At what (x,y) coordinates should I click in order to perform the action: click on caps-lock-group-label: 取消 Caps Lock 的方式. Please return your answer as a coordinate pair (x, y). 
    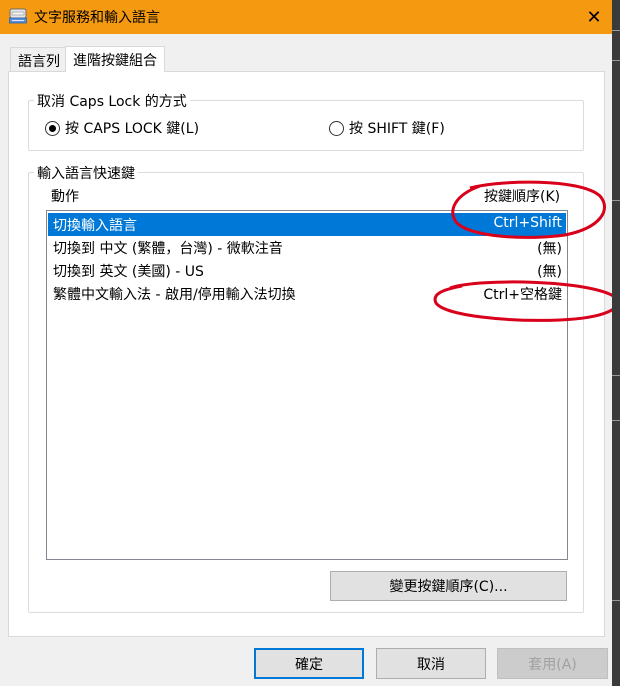
    Looking at the image, I should click on (112, 101).